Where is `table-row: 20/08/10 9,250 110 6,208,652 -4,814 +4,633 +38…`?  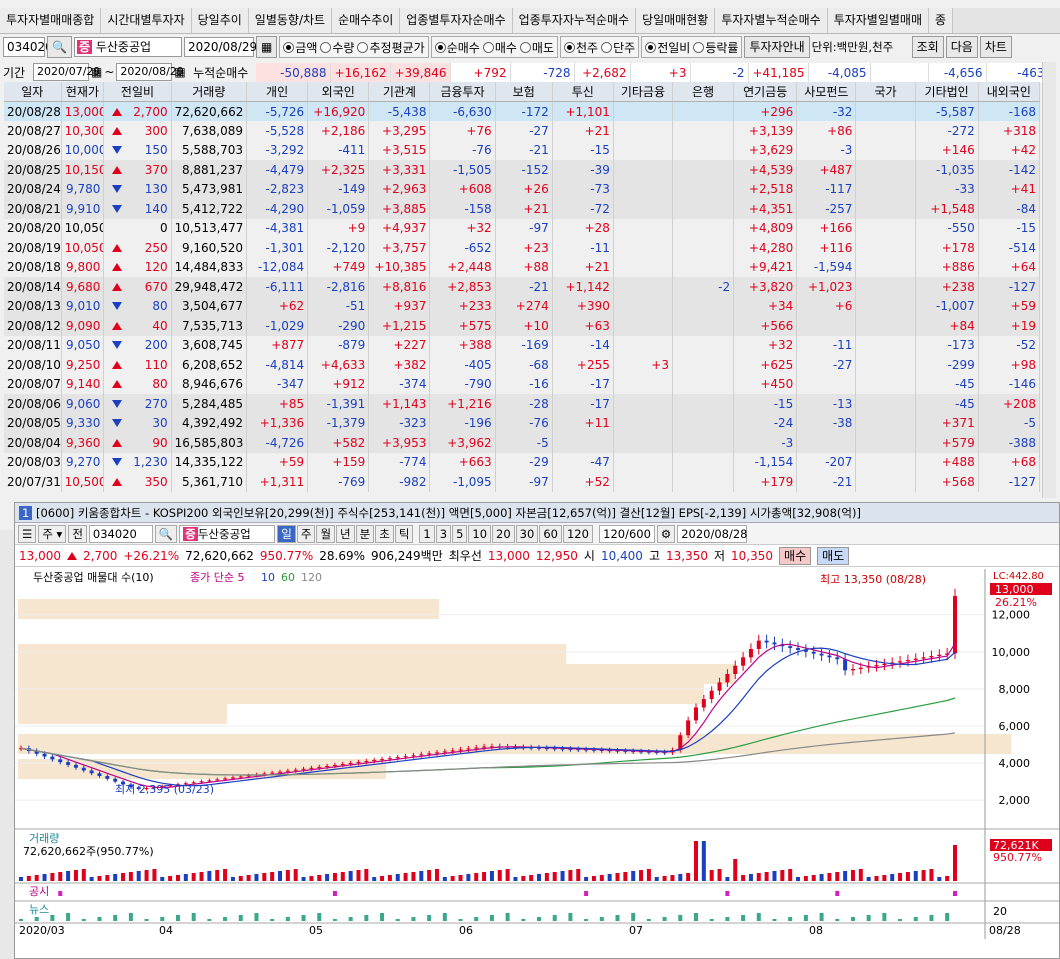
table-row: 20/08/10 9,250 110 6,208,652 -4,814 +4,633 +38… is located at coordinates (522, 365).